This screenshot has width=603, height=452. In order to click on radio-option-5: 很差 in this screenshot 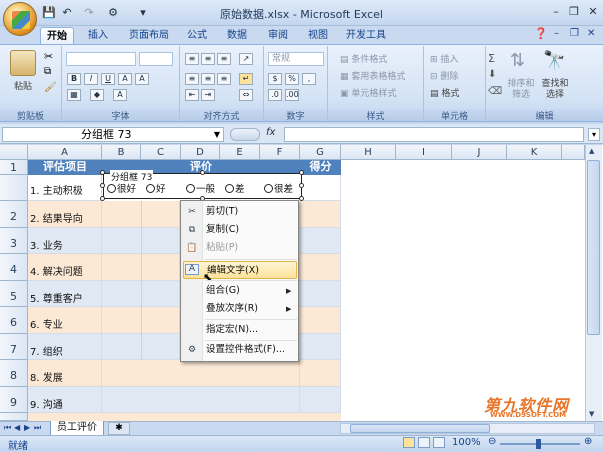, I will do `click(278, 188)`.